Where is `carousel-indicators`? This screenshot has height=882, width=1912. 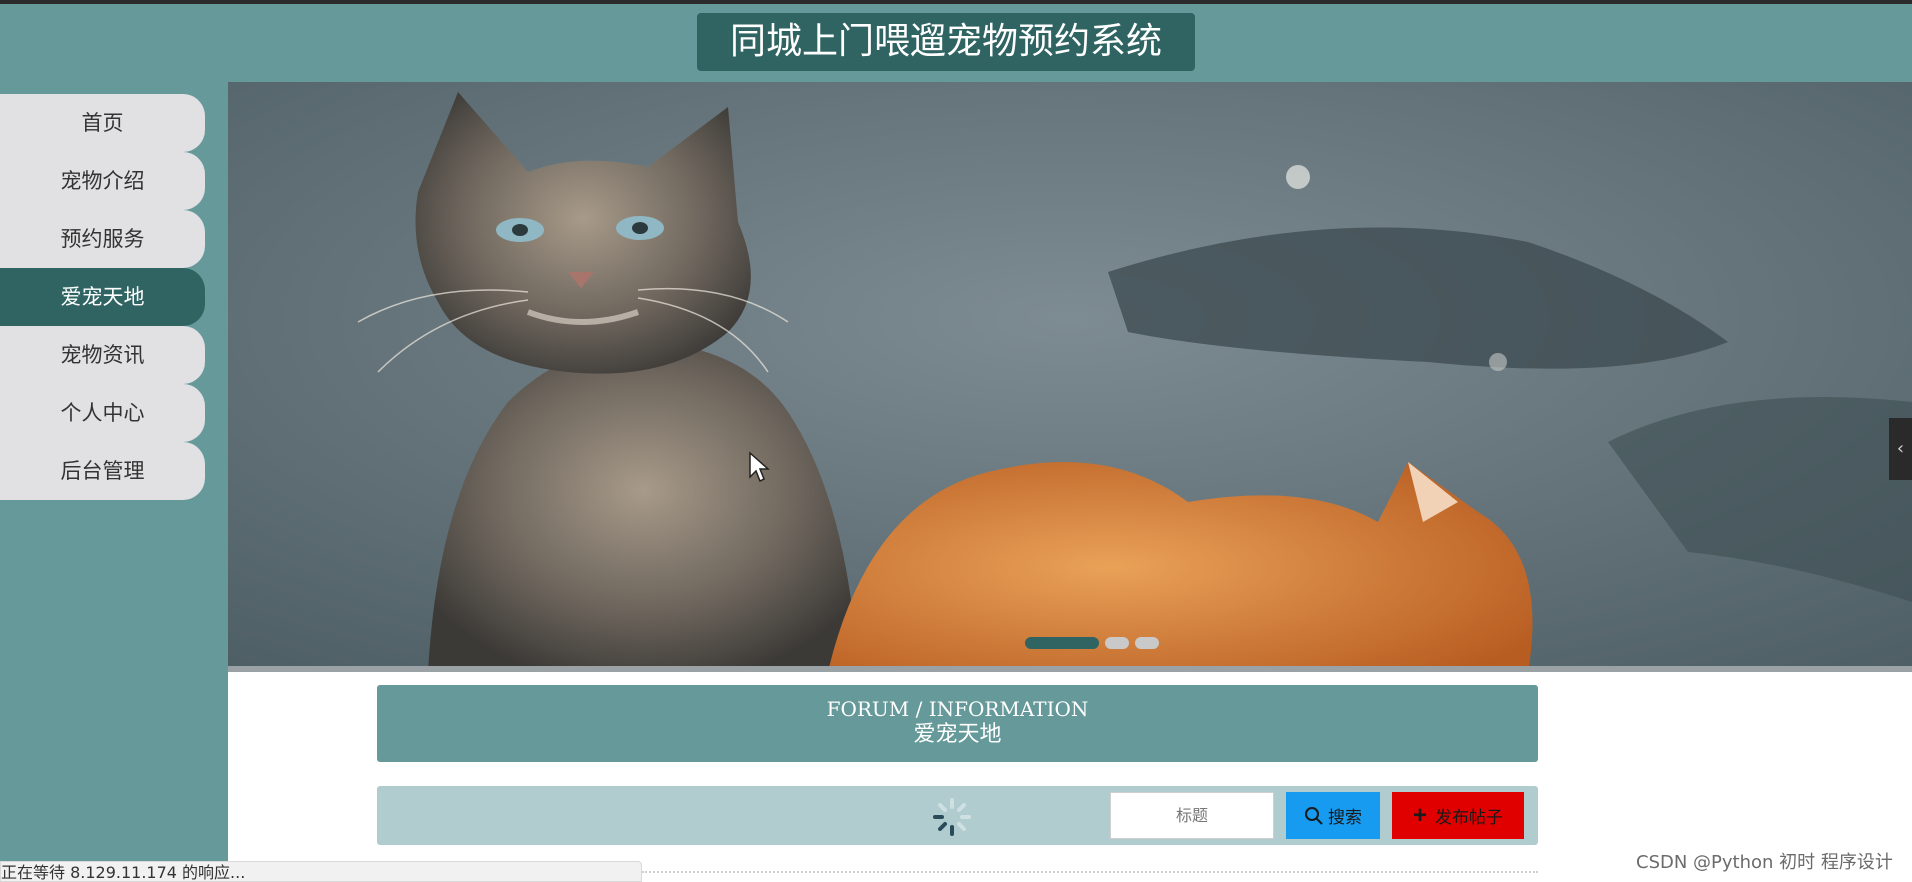
carousel-indicators is located at coordinates (1092, 643).